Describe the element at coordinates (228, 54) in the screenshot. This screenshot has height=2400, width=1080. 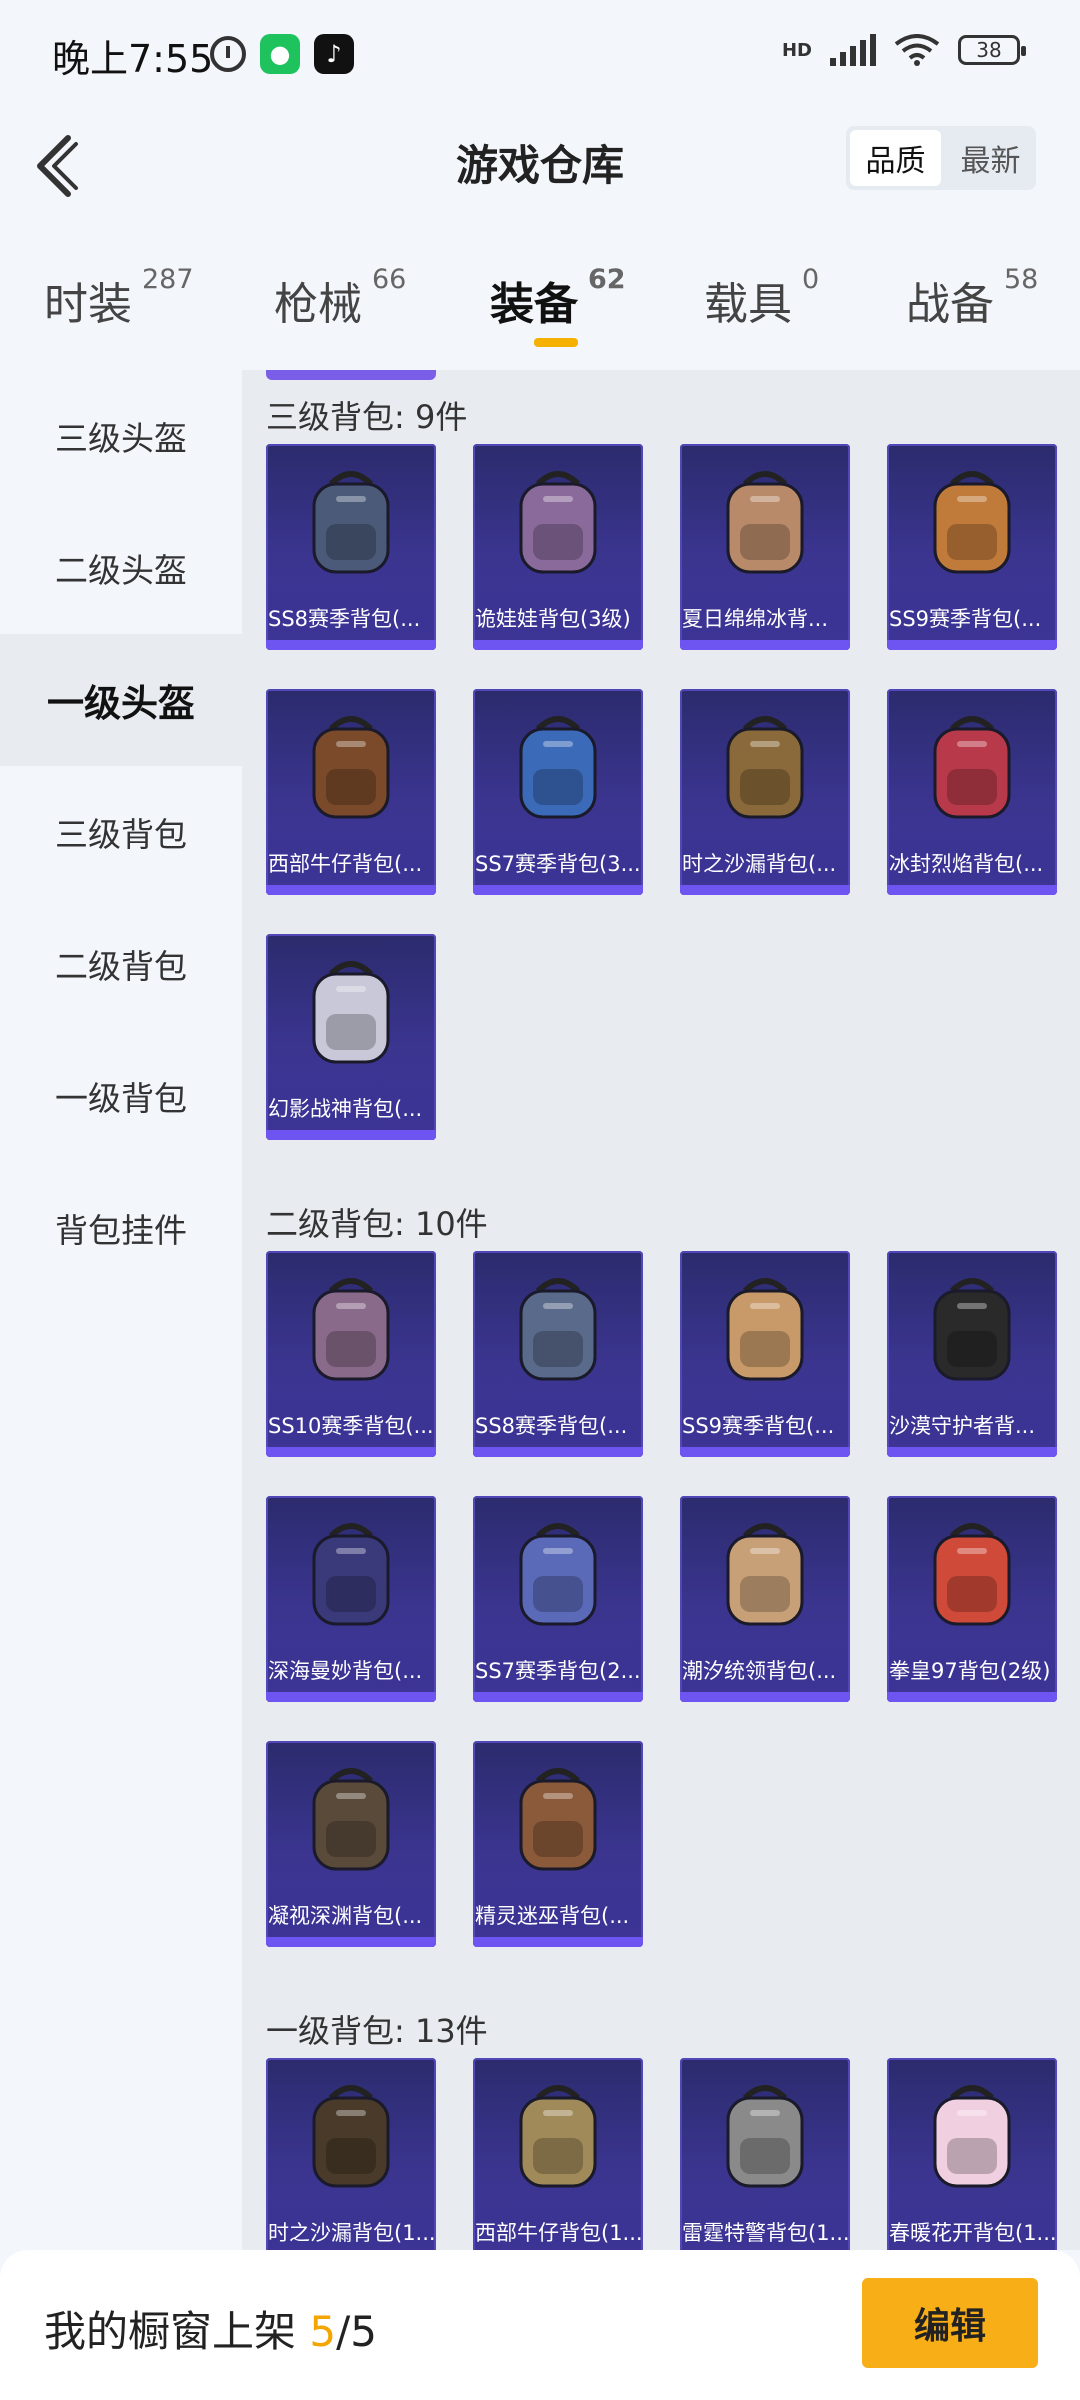
I see `alarm-icon` at that location.